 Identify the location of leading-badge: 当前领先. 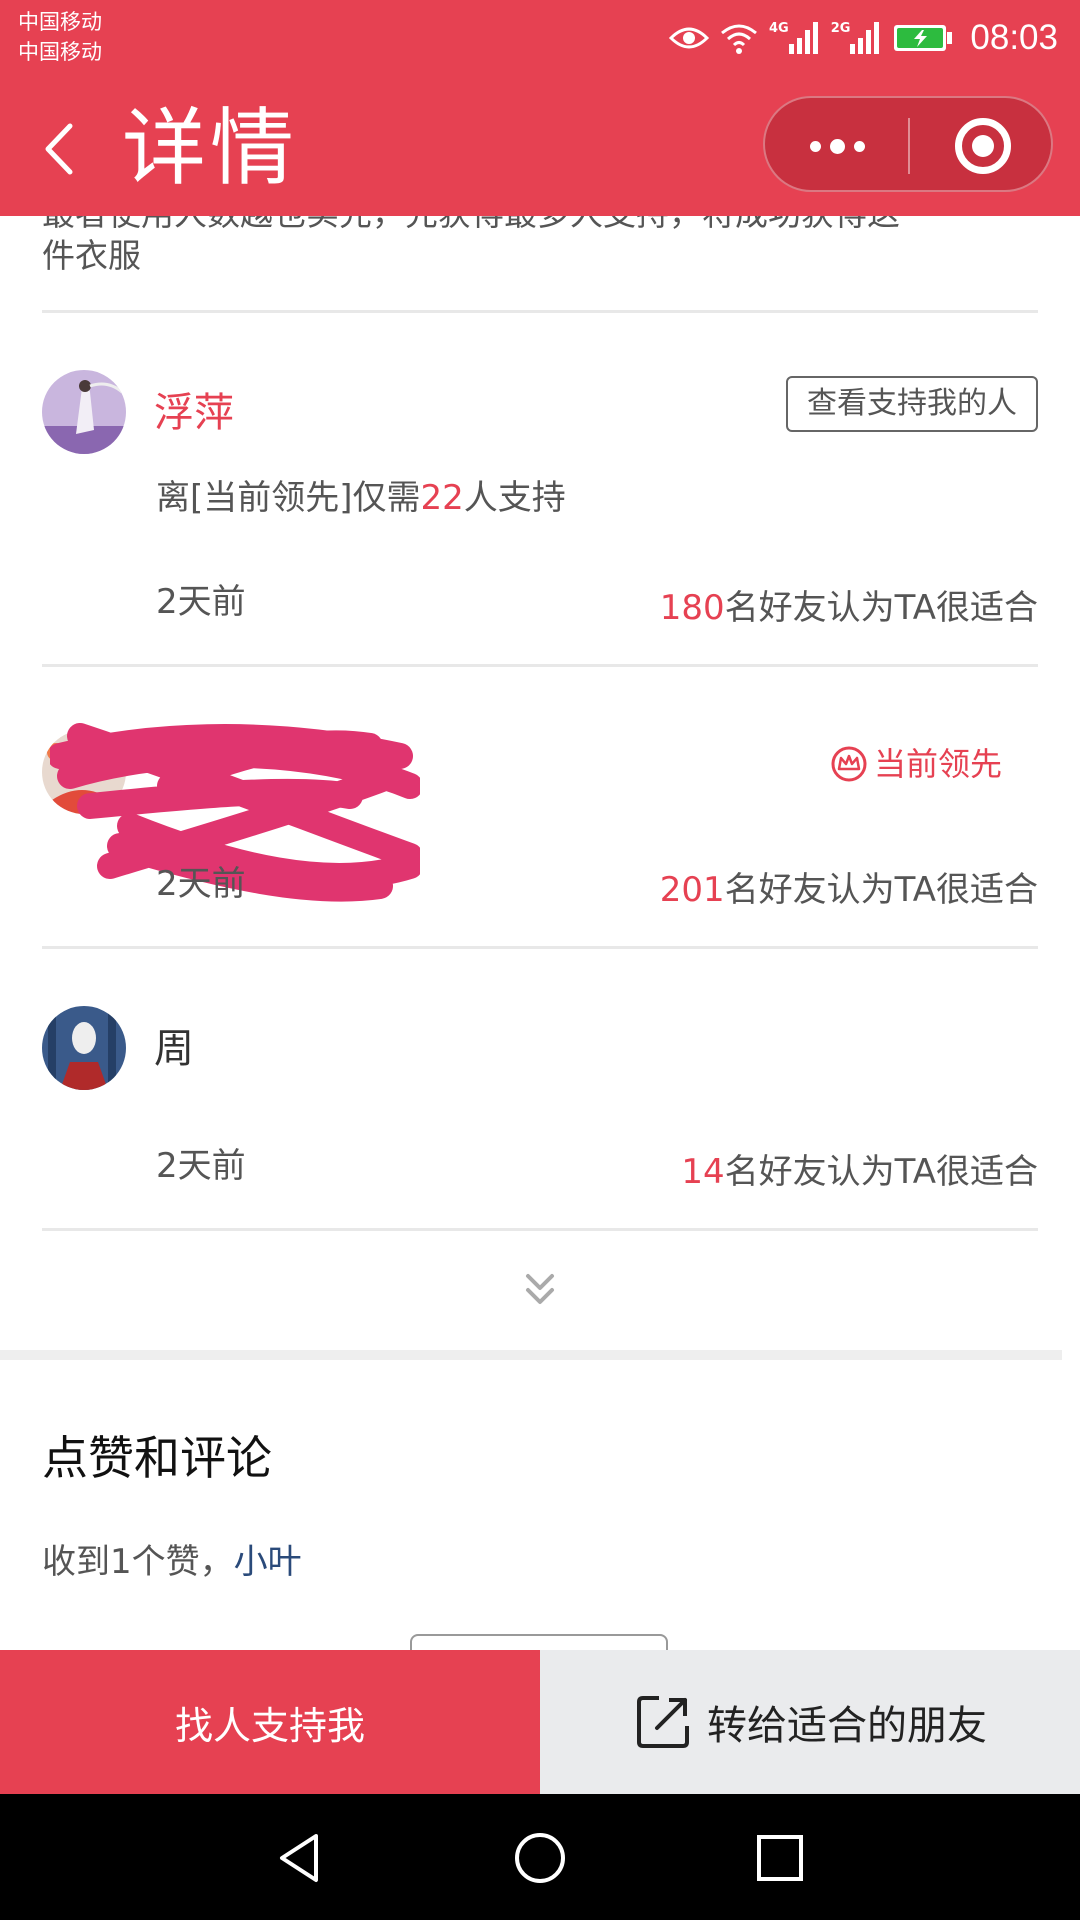
(916, 764).